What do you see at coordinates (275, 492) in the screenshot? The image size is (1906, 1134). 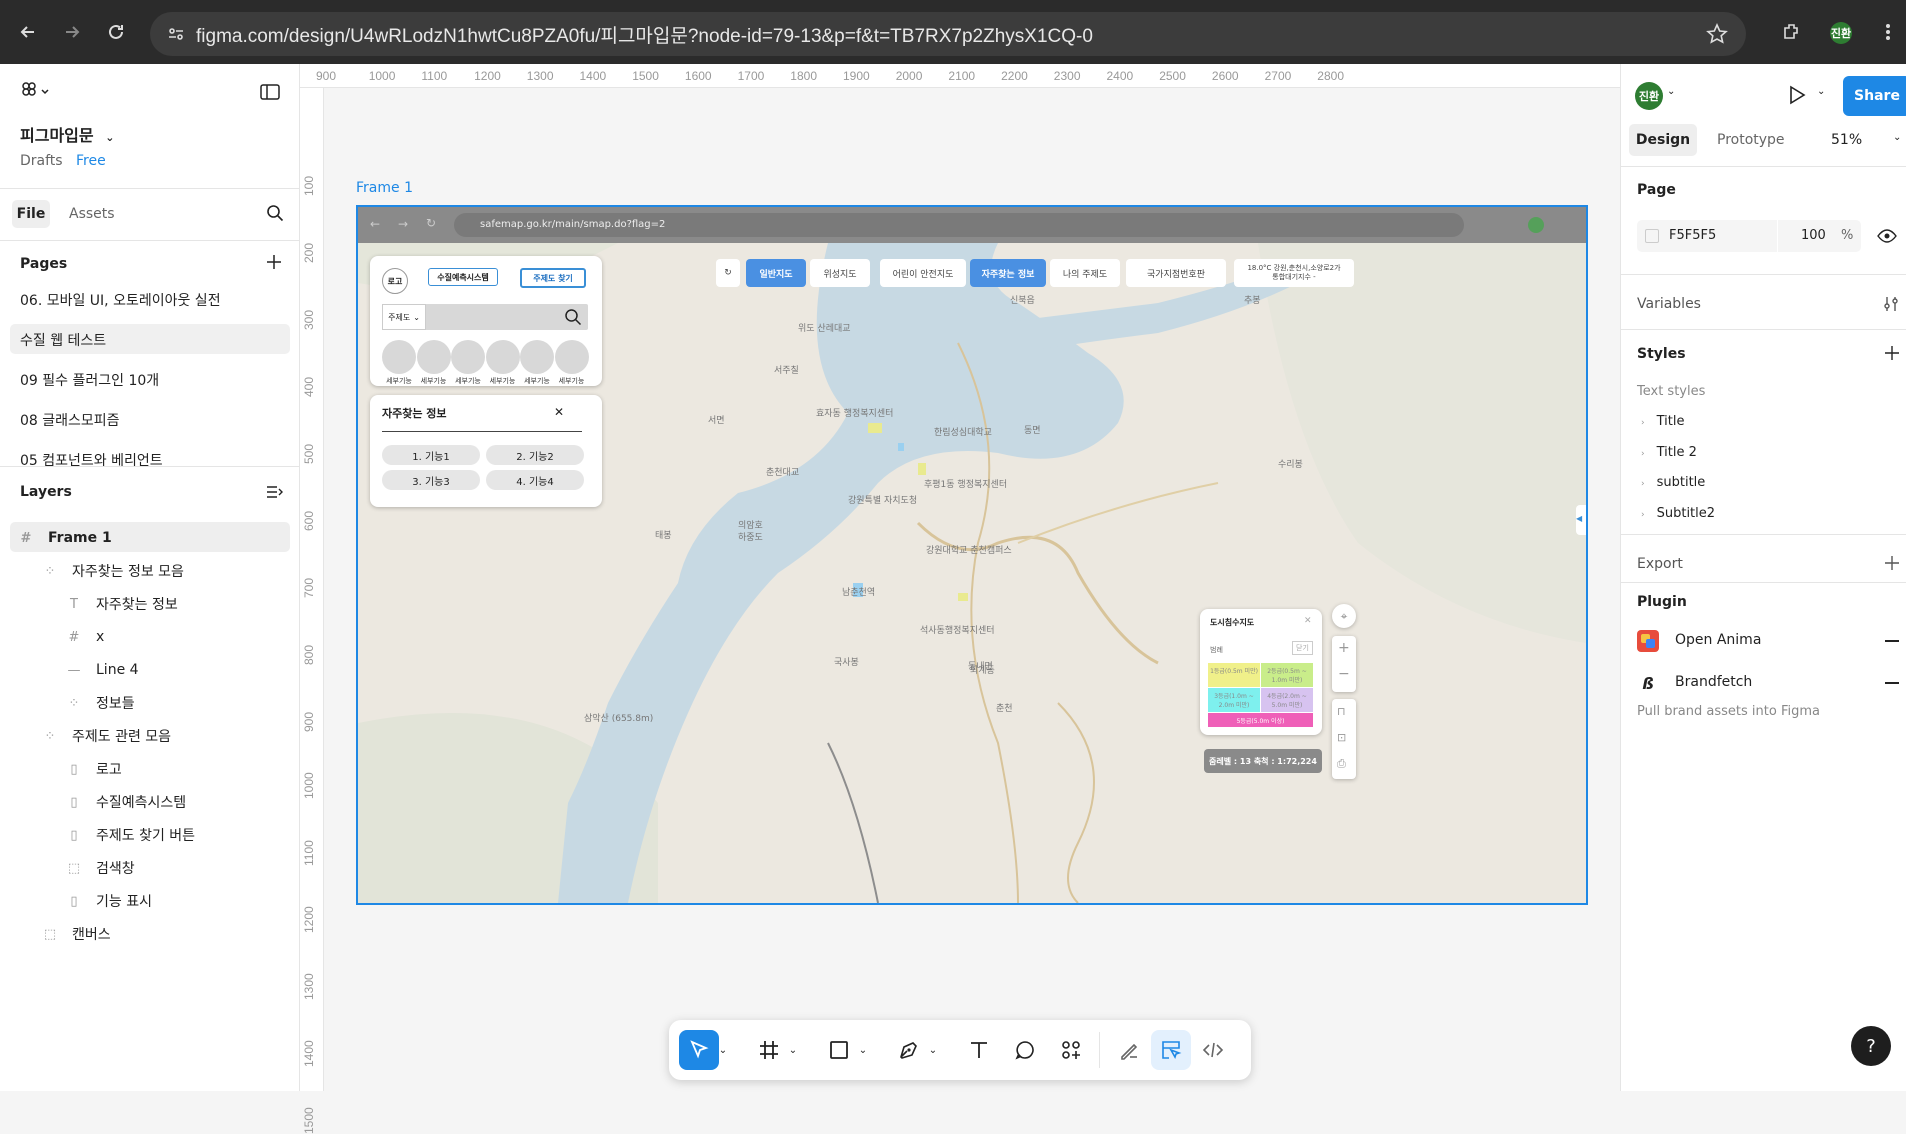 I see `collapse-layers-icon` at bounding box center [275, 492].